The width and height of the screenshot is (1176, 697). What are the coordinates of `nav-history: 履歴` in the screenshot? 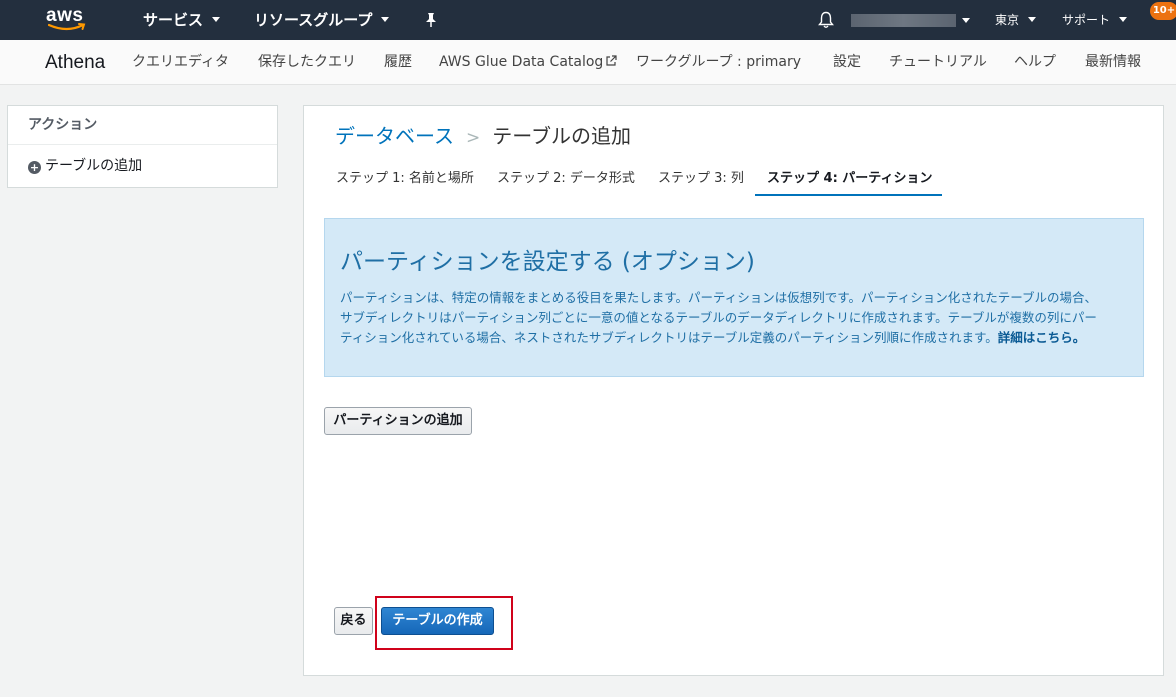 It's located at (398, 62).